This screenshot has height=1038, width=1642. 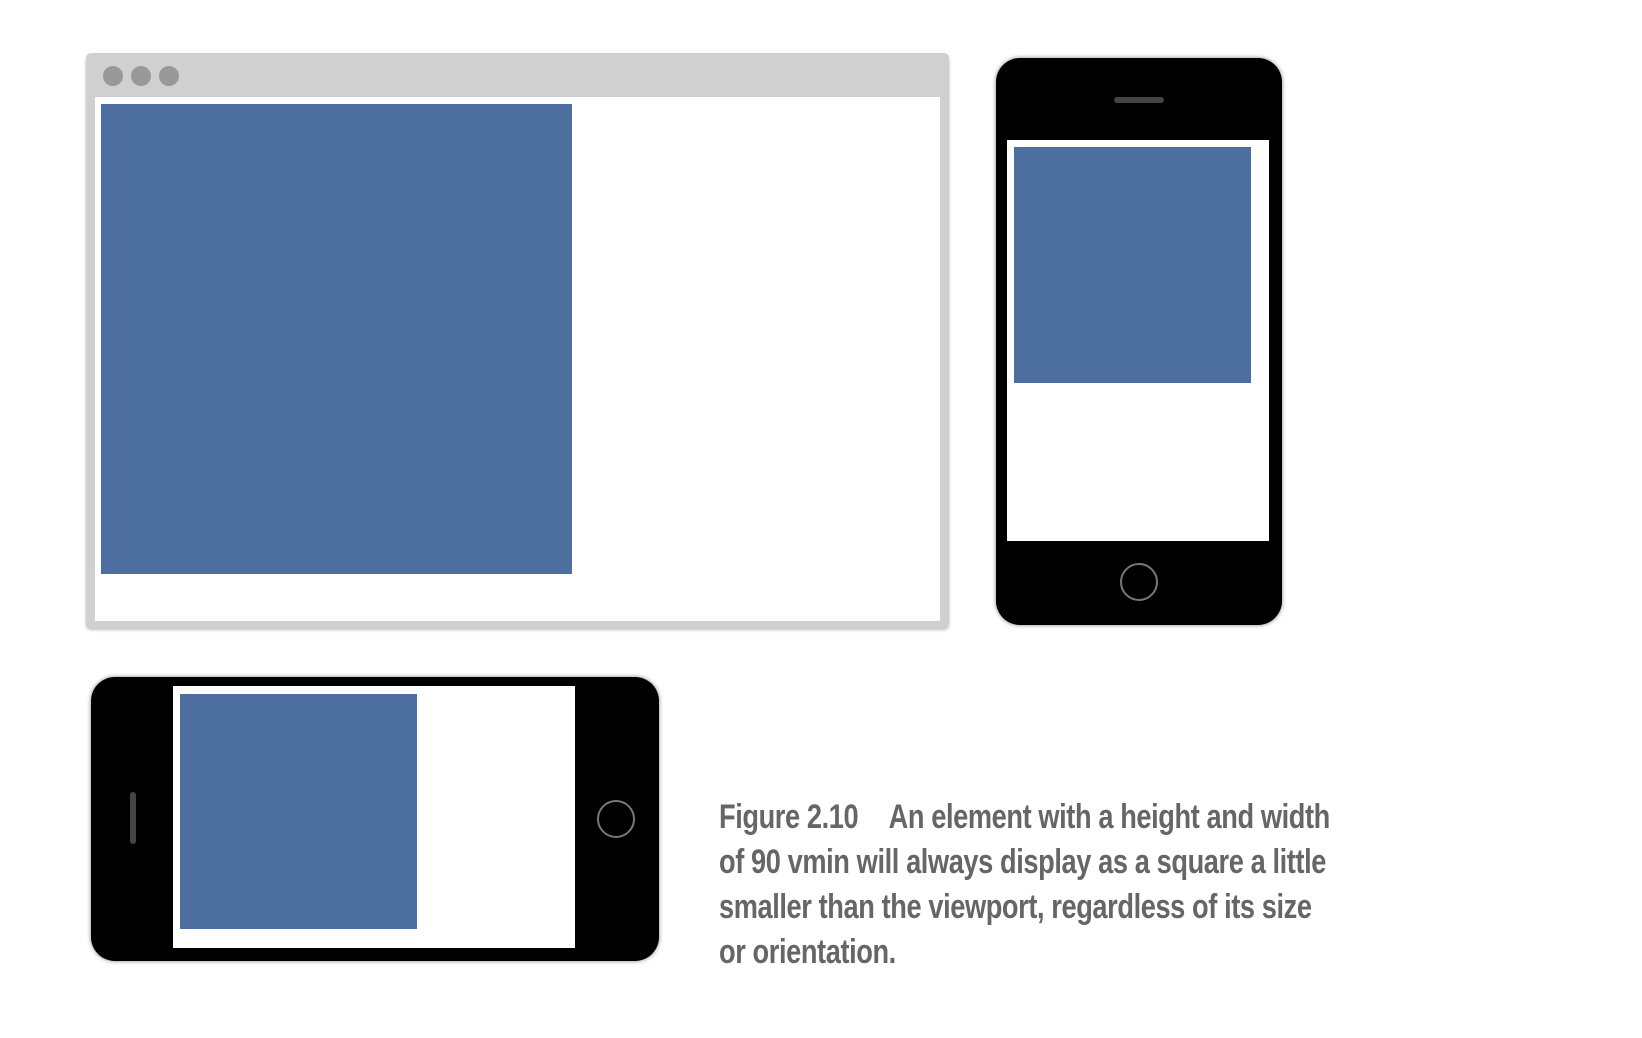 What do you see at coordinates (1109, 817) in the screenshot?
I see `caption-text: An element with a height and width` at bounding box center [1109, 817].